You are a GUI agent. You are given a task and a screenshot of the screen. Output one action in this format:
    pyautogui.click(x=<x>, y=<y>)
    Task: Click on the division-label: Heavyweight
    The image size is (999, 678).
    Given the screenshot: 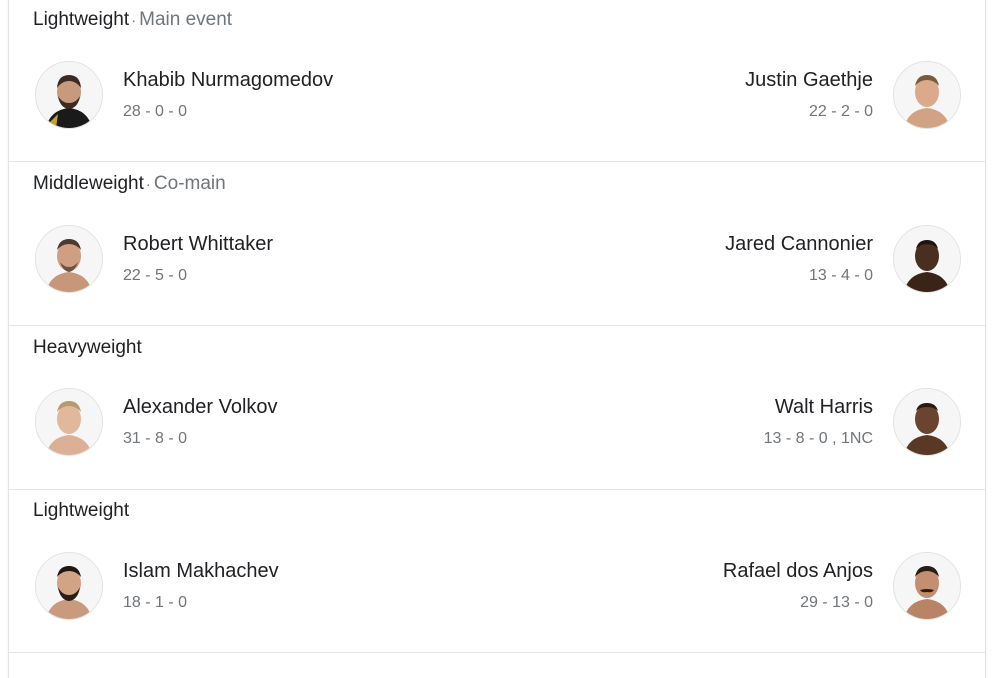 What is the action you would take?
    pyautogui.click(x=87, y=347)
    